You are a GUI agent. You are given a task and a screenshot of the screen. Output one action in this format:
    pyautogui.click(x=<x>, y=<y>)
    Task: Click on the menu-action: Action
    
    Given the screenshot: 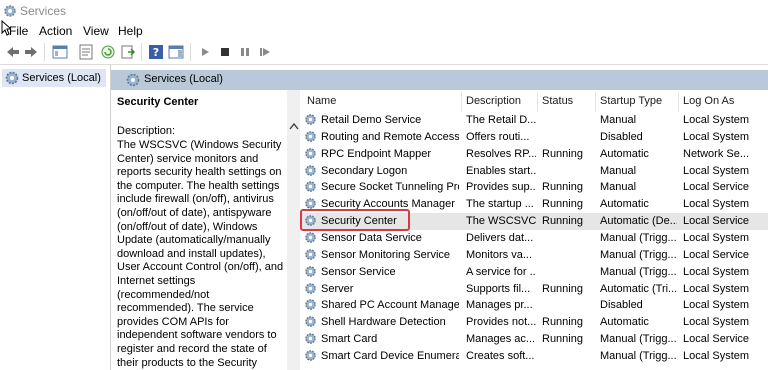 What is the action you would take?
    pyautogui.click(x=55, y=31)
    